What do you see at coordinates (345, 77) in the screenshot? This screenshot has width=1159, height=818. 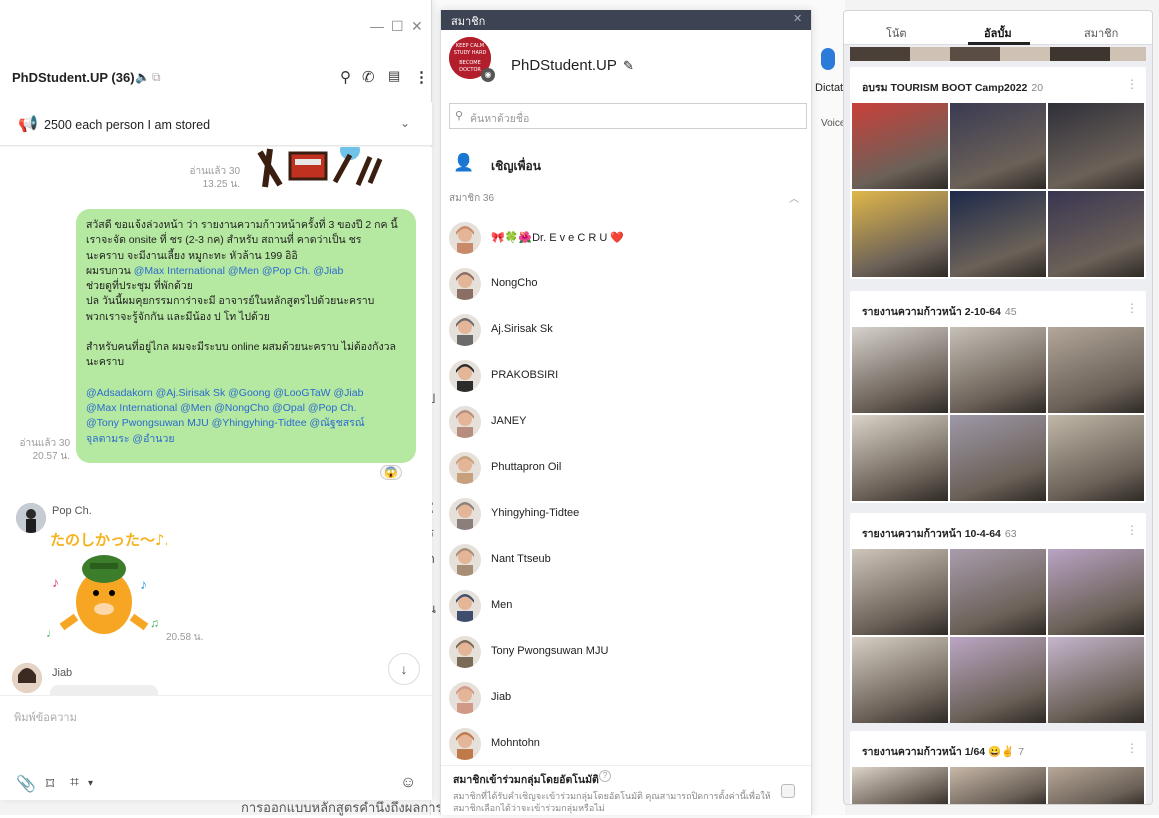 I see `search-icon: ⚲` at bounding box center [345, 77].